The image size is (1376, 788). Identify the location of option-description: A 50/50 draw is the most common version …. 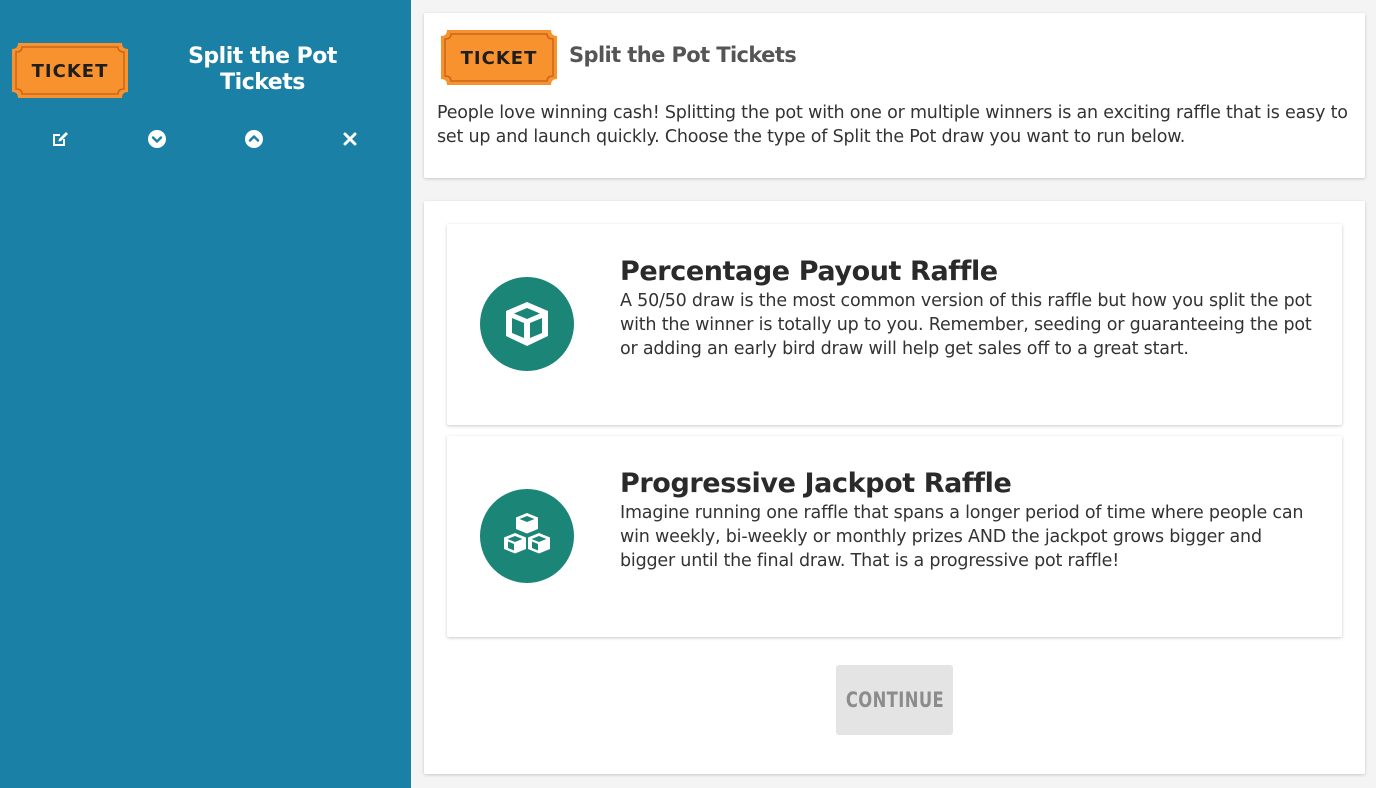
(966, 325).